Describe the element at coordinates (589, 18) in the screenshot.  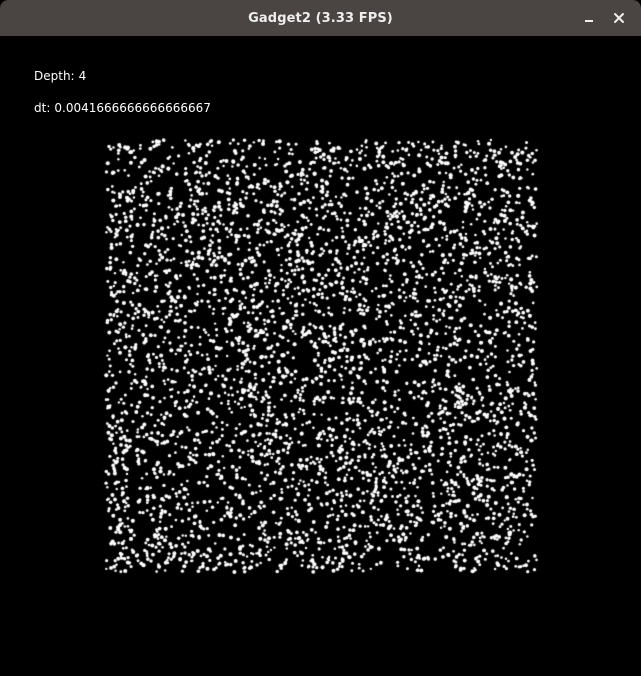
I see `minimize-button` at that location.